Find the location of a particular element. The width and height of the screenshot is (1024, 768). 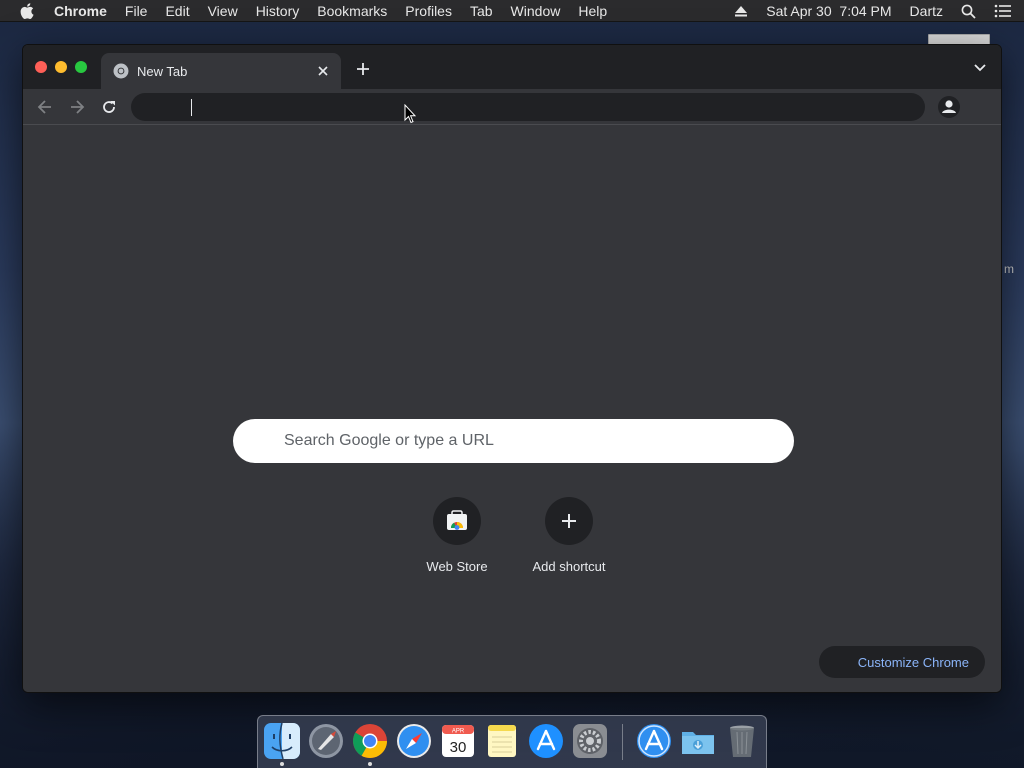

chrome-favicon-icon is located at coordinates (121, 71).